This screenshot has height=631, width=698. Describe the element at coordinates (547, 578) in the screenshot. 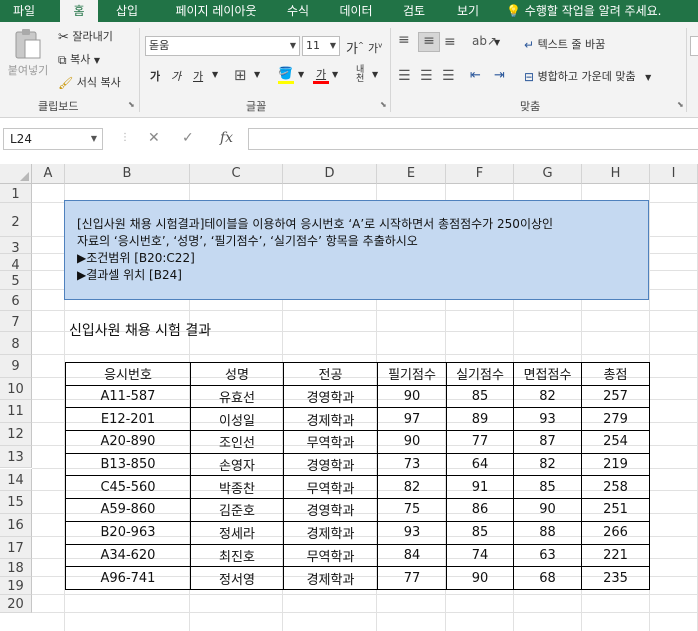

I see `table-cell: 68` at that location.